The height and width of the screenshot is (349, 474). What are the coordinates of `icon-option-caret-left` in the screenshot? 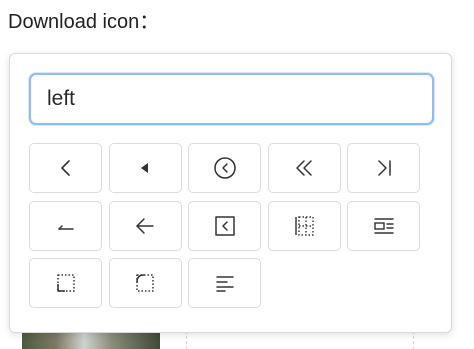 It's located at (145, 168).